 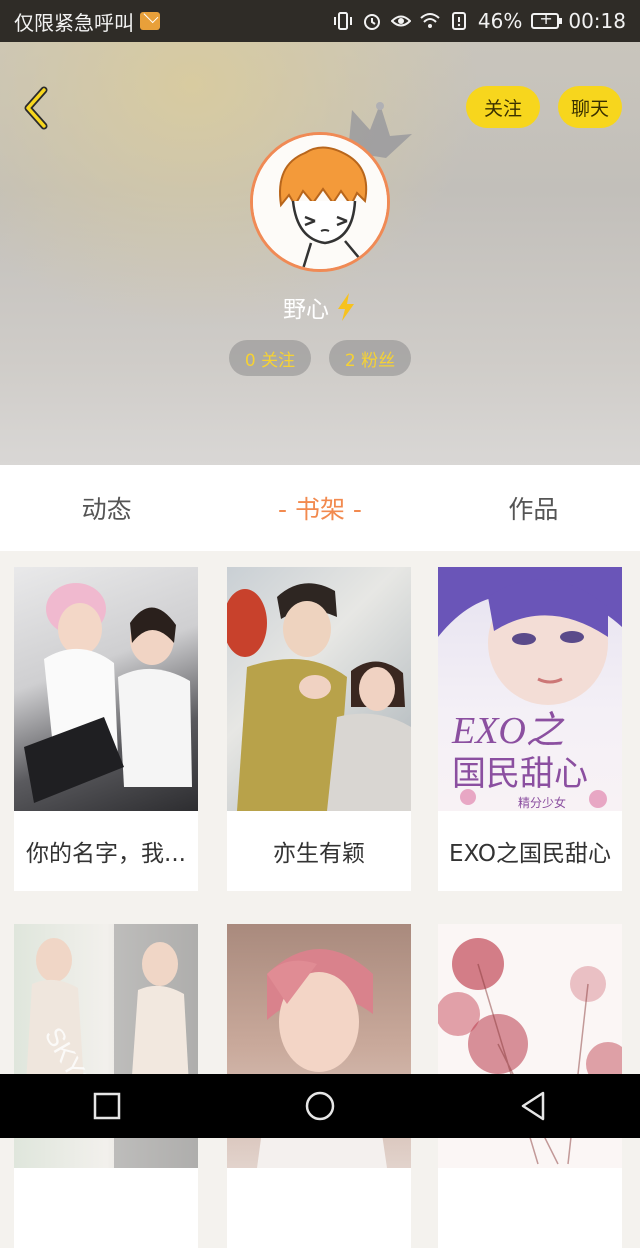 I want to click on status-icons: 46% 00:18, so click(x=479, y=21).